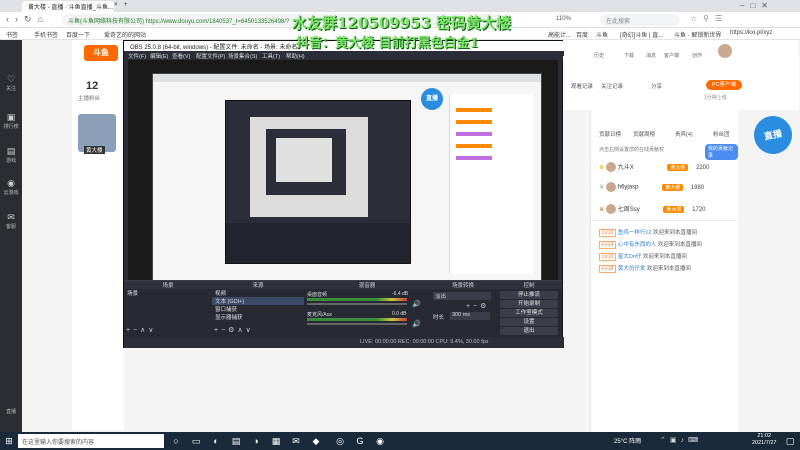  I want to click on file-explorer-icon: ▤, so click(236, 441).